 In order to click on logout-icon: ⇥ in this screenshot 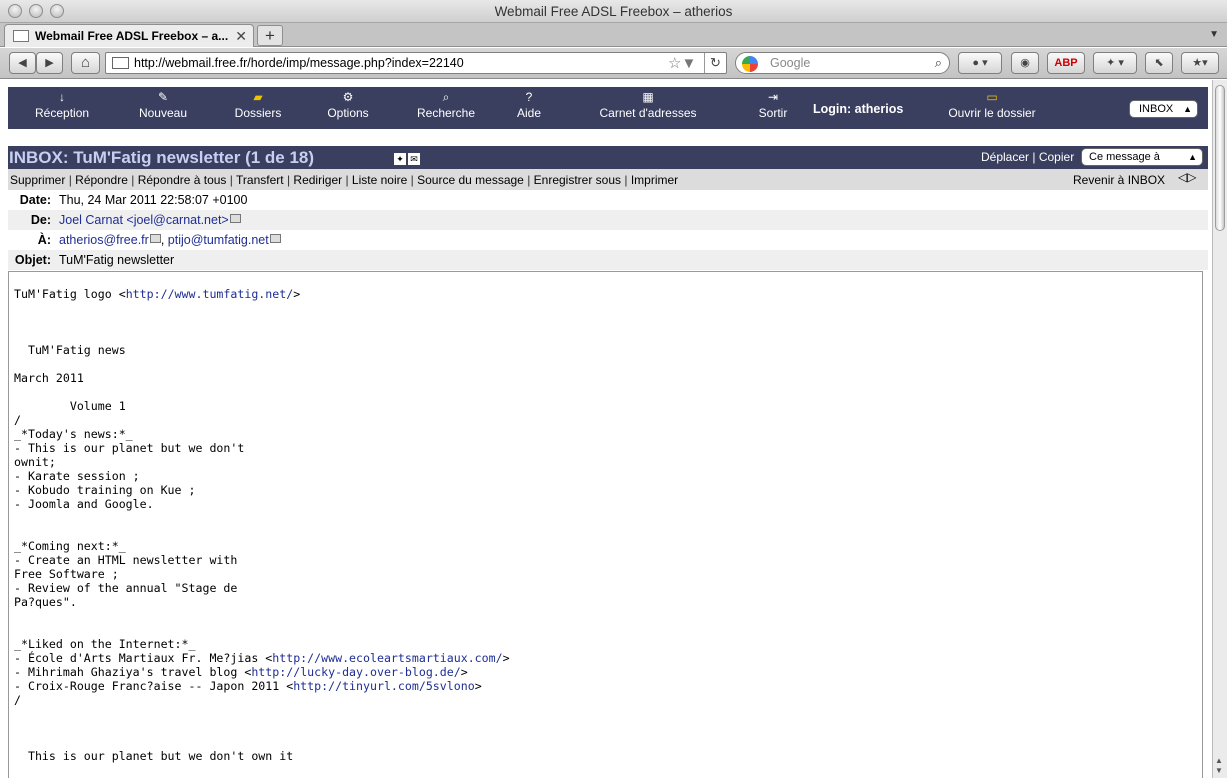, I will do `click(773, 97)`.